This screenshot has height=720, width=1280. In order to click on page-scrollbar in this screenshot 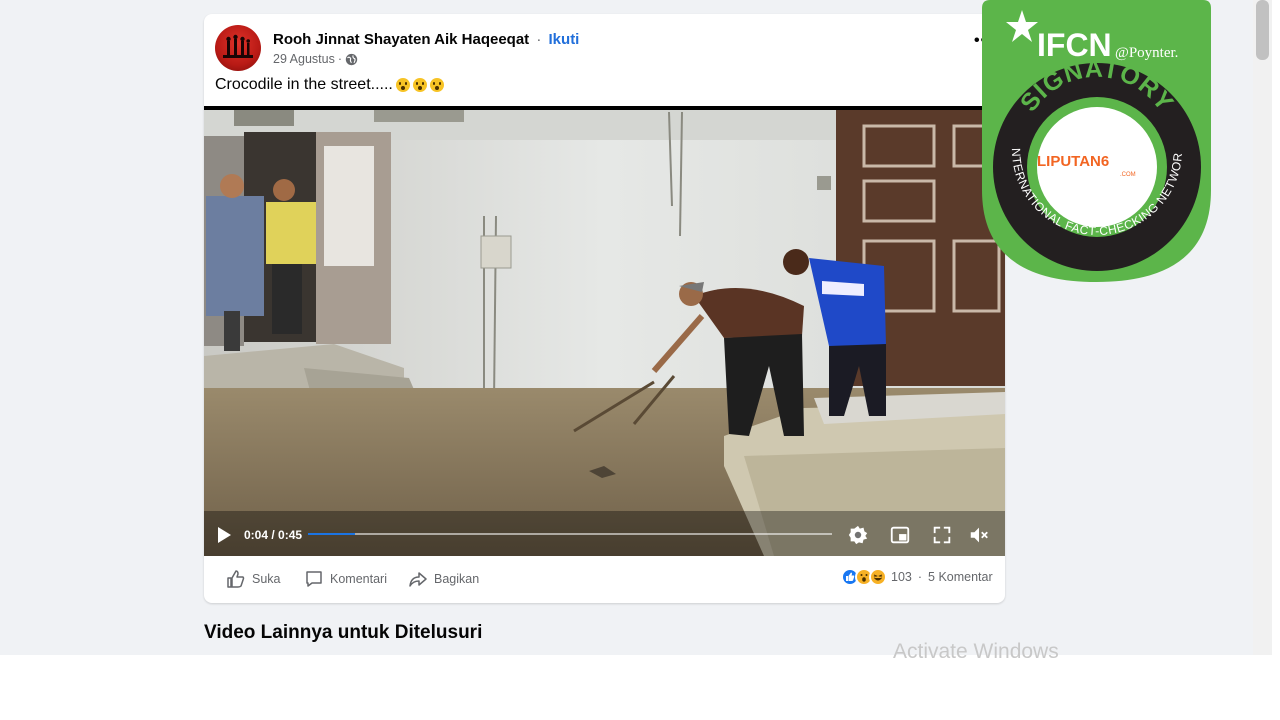, I will do `click(1262, 327)`.